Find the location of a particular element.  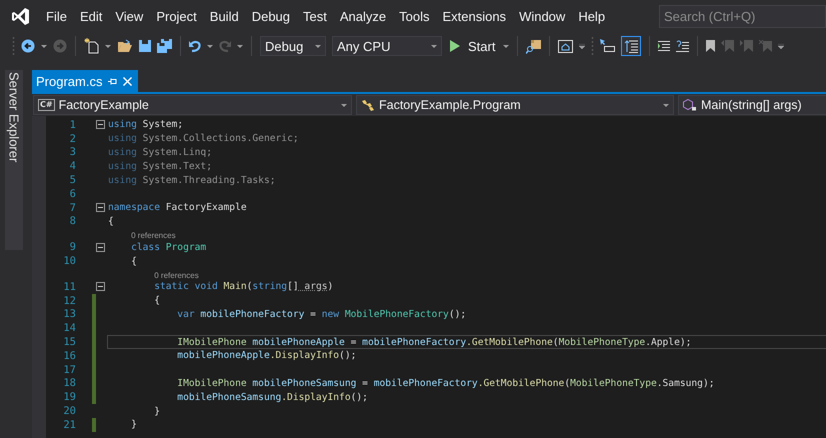

line-number: 18 is located at coordinates (69, 383).